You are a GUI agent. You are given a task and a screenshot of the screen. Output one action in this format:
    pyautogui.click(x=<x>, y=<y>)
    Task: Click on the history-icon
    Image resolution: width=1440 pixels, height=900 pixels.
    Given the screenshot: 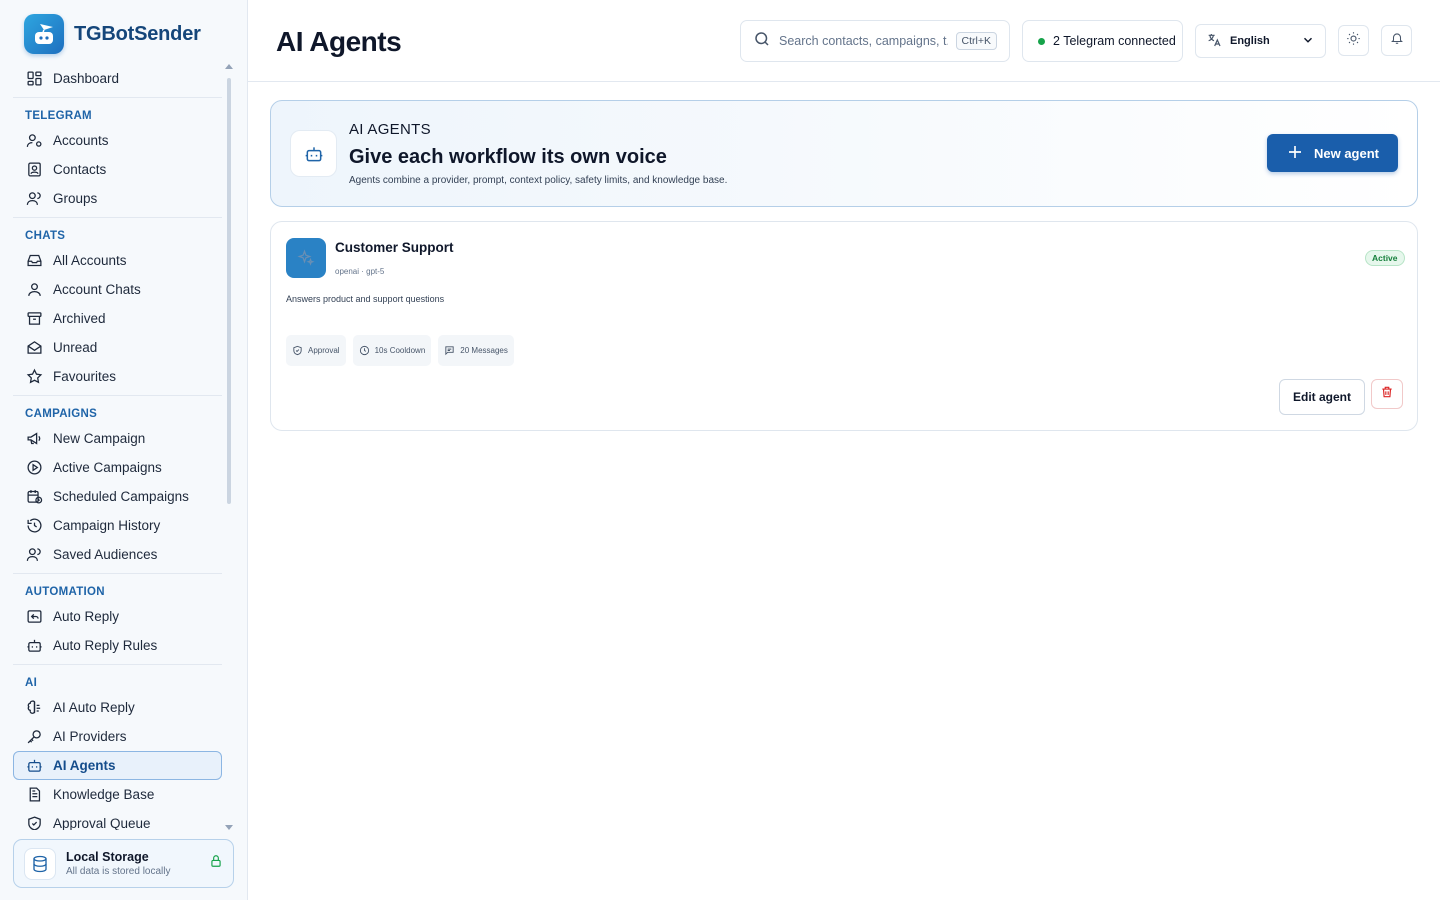 What is the action you would take?
    pyautogui.click(x=34, y=525)
    